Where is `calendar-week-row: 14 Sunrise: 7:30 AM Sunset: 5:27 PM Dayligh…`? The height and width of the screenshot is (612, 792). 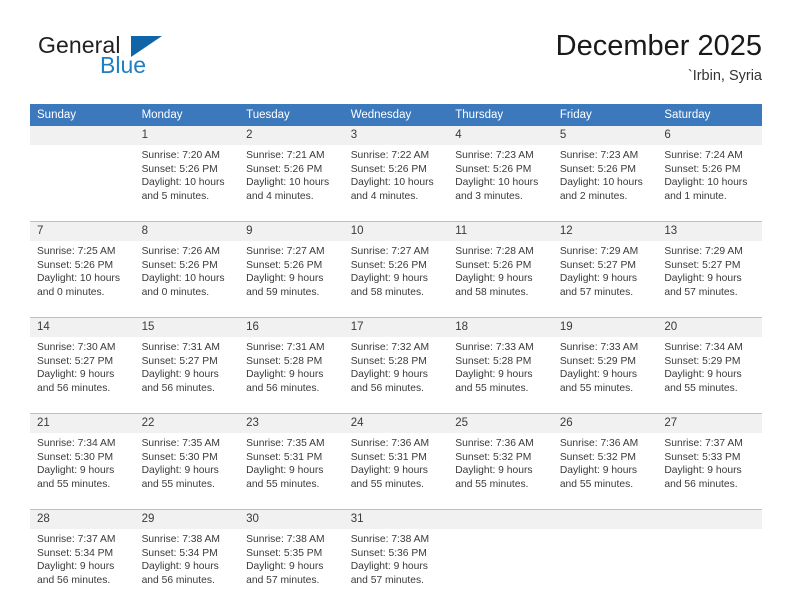
calendar-week-row: 14 Sunrise: 7:30 AM Sunset: 5:27 PM Dayligh… is located at coordinates (396, 365).